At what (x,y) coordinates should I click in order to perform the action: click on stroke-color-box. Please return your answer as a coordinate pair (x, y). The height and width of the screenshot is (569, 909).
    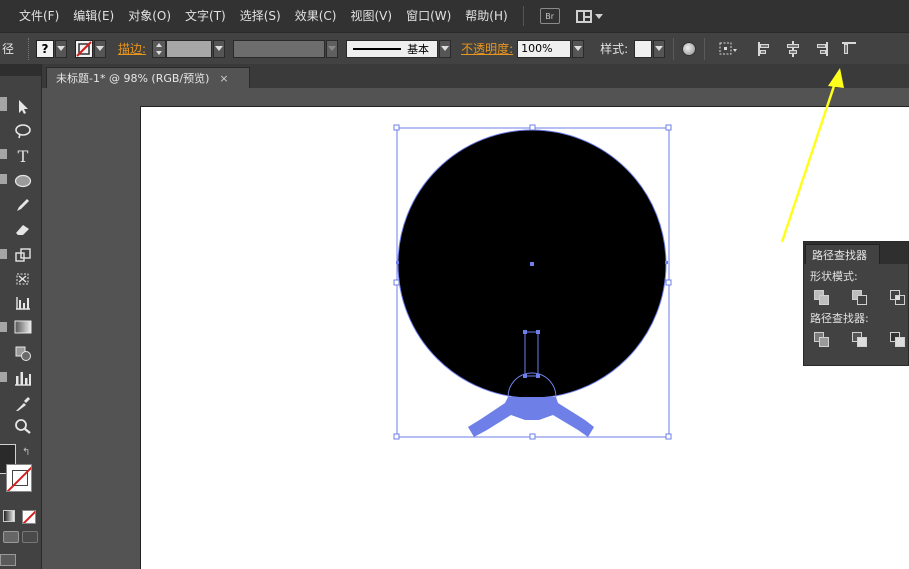
    Looking at the image, I should click on (19, 478).